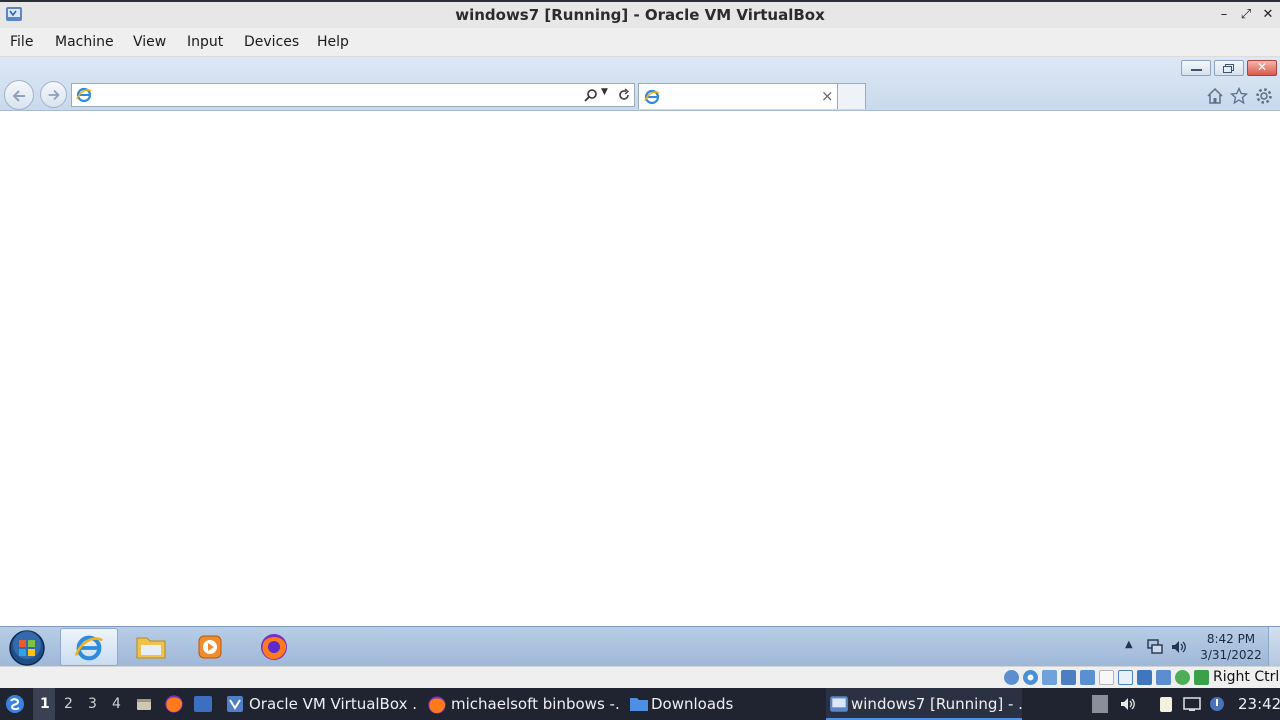 The height and width of the screenshot is (720, 1280). What do you see at coordinates (235, 704) in the screenshot?
I see `virtualbox-icon` at bounding box center [235, 704].